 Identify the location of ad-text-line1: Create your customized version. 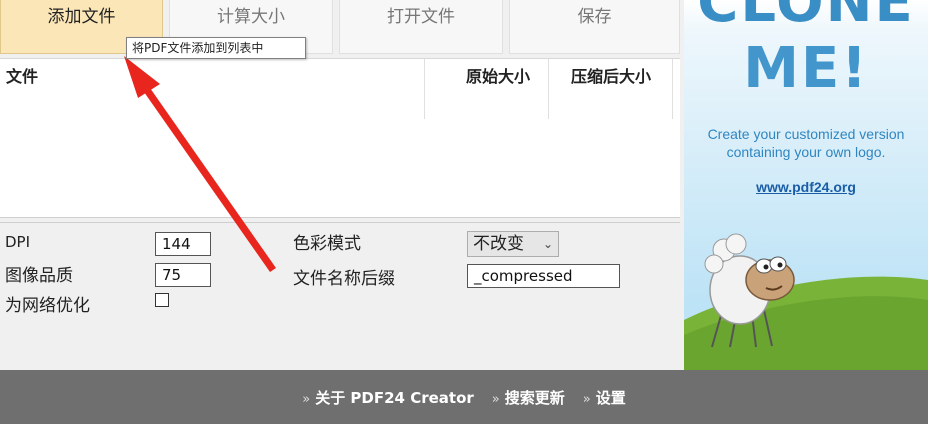
(806, 134).